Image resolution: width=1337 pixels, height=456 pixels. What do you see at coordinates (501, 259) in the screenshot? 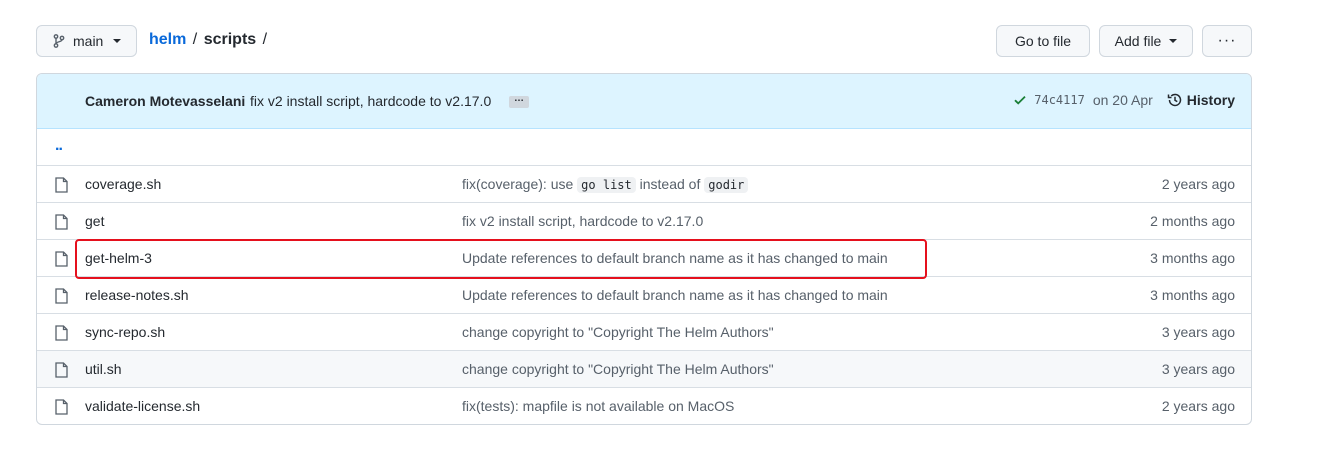
I see `highlight-annotation-box` at bounding box center [501, 259].